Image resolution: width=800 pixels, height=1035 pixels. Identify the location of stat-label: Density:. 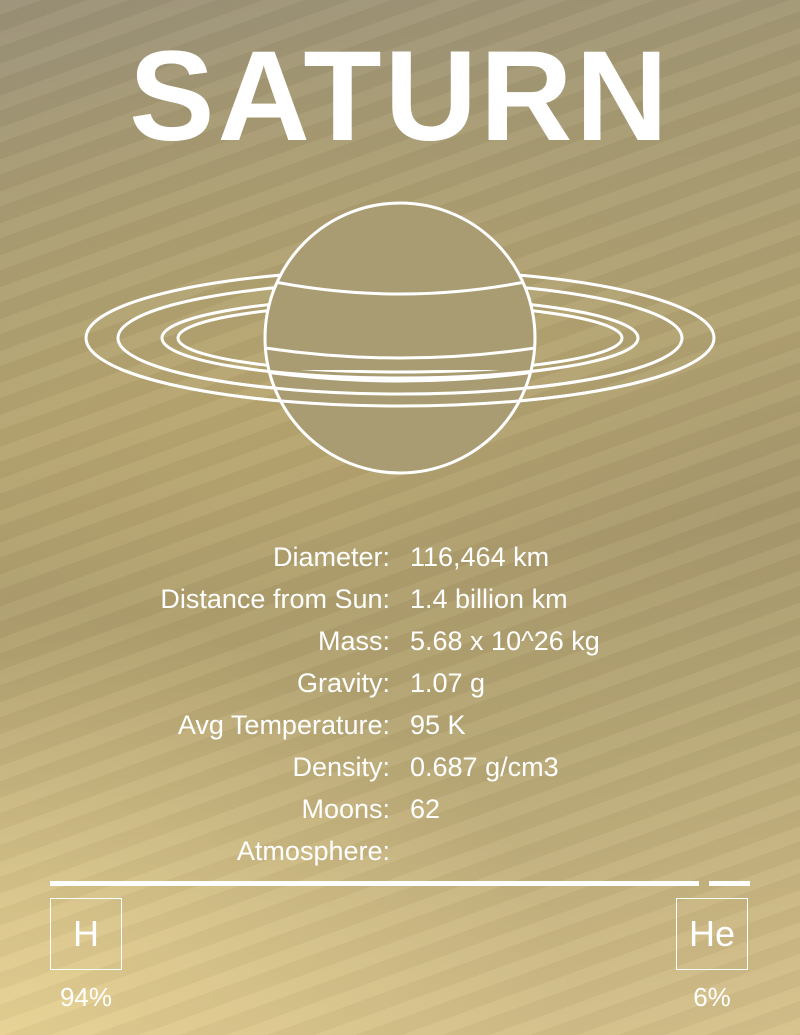
(341, 767).